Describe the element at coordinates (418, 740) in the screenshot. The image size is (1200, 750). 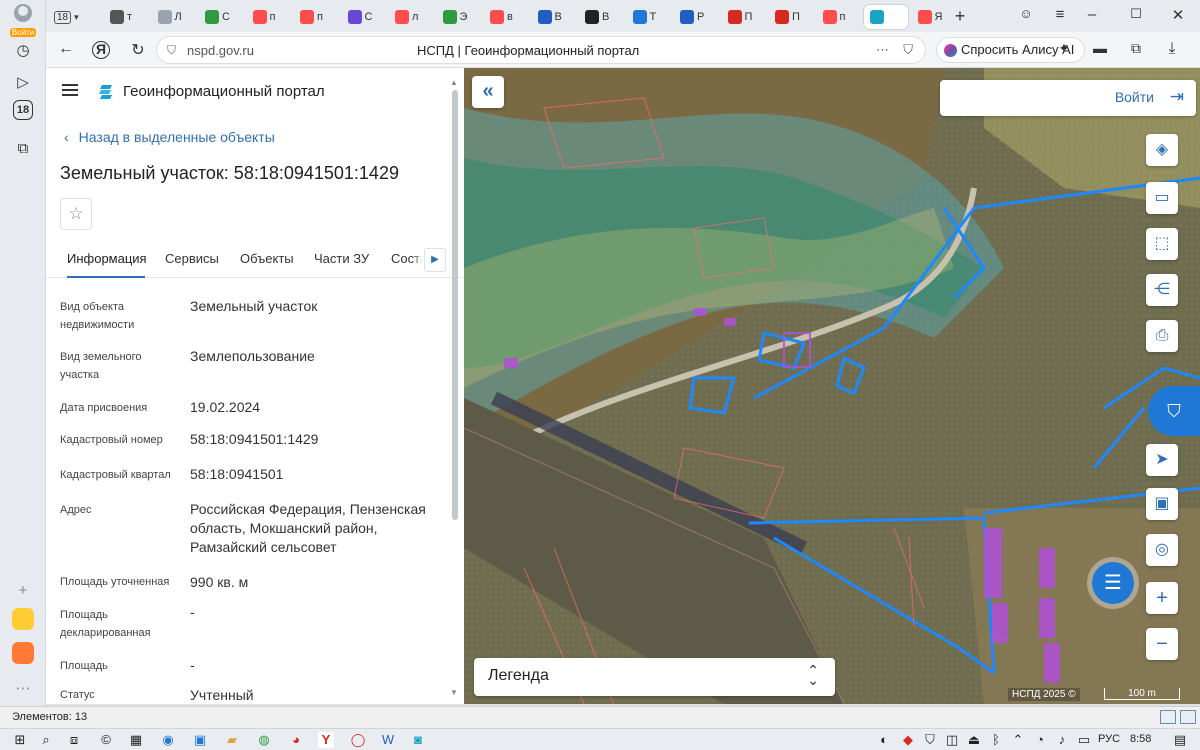
I see `app-cyan-icon: ◙` at that location.